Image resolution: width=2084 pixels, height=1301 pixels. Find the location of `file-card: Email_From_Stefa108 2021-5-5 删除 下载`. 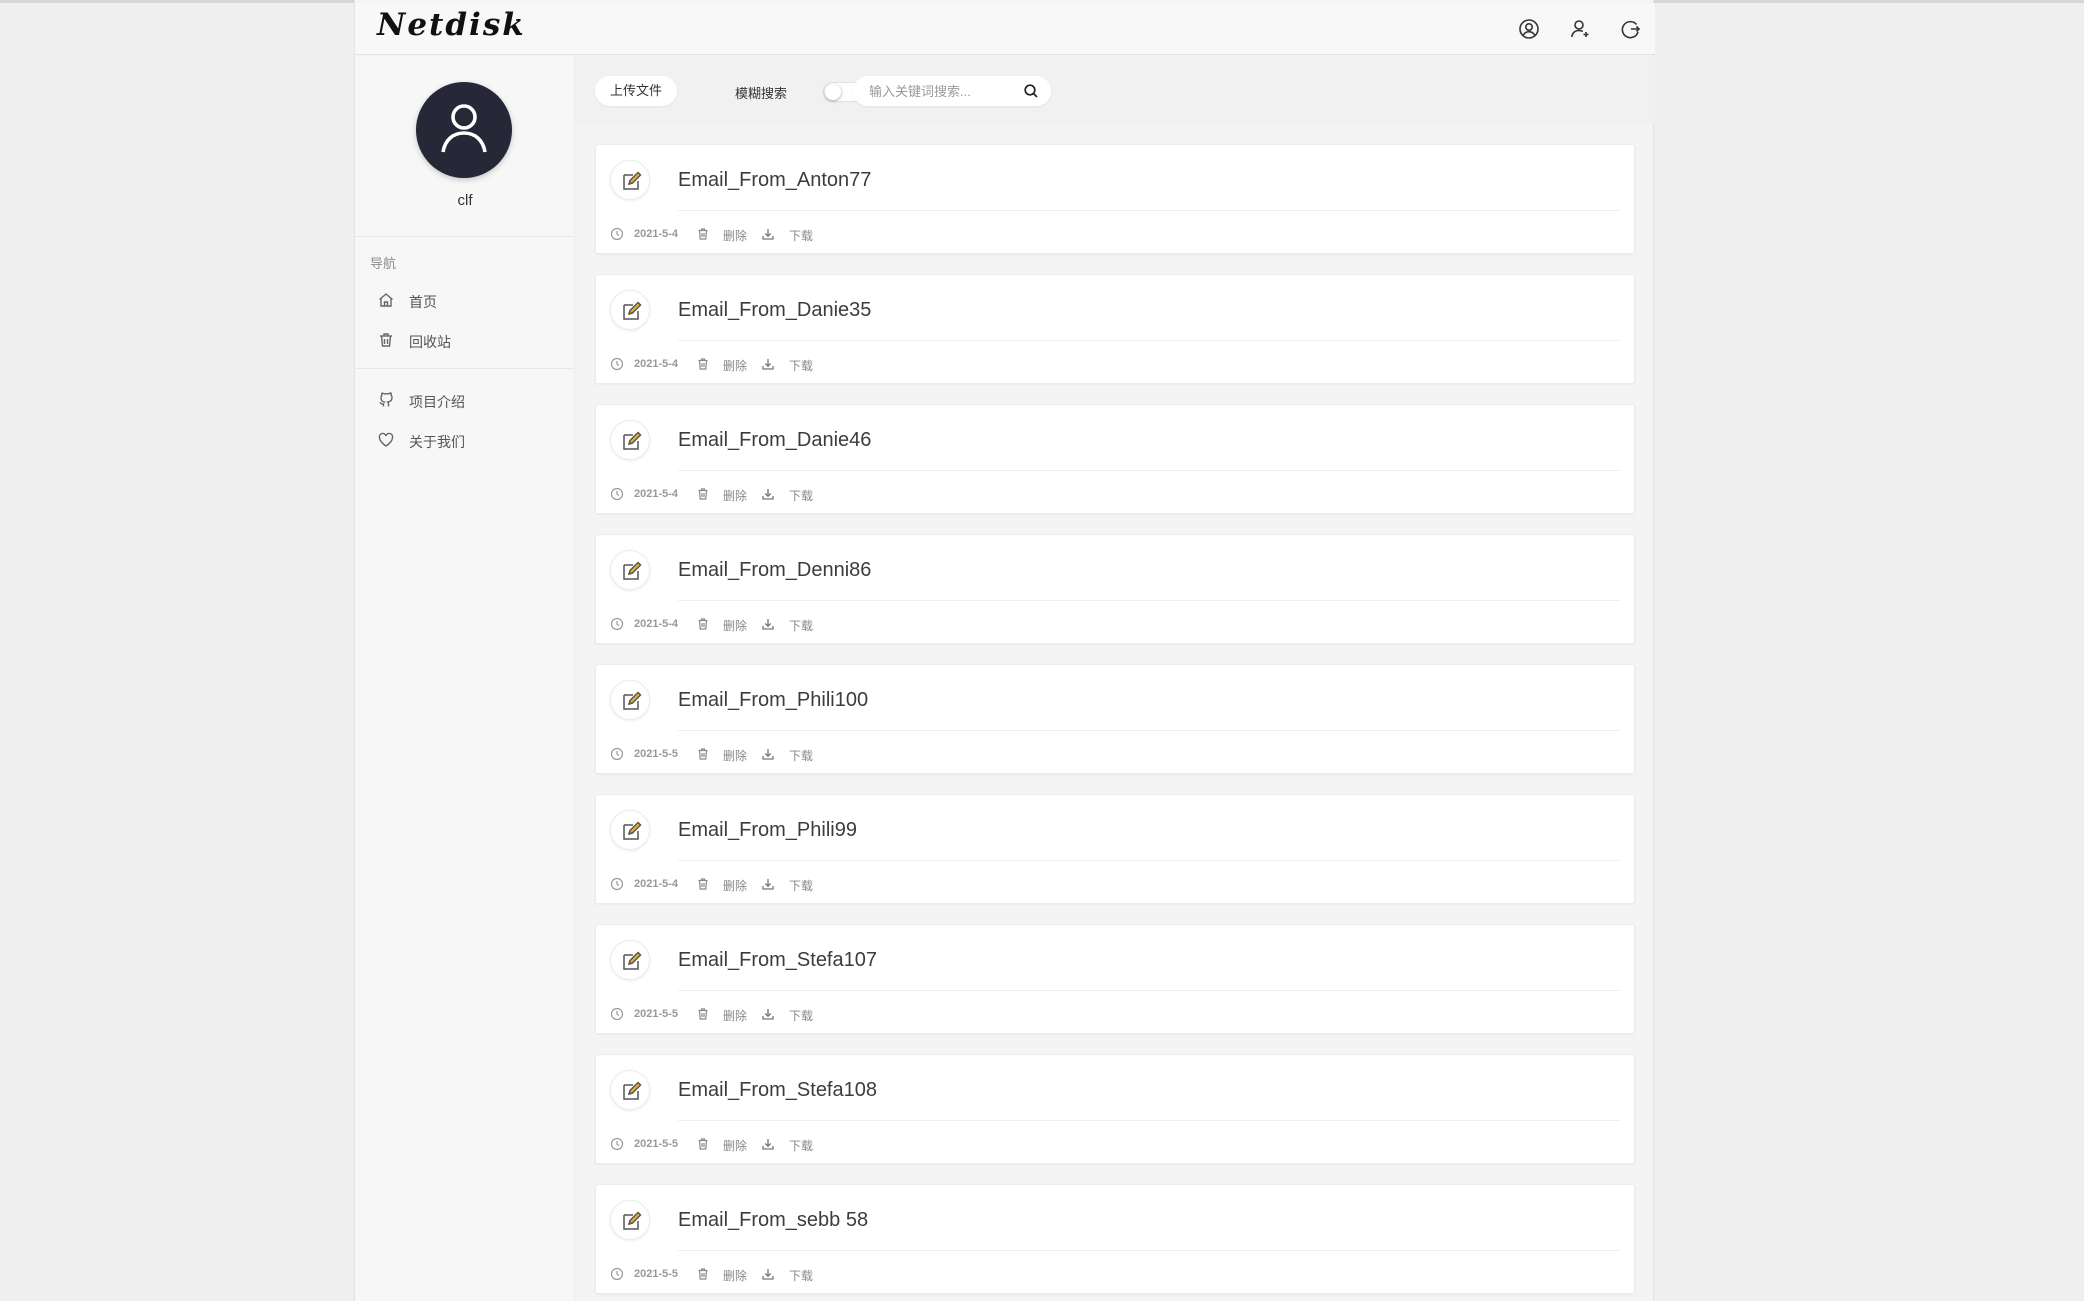

file-card: Email_From_Stefa108 2021-5-5 删除 下载 is located at coordinates (1115, 1109).